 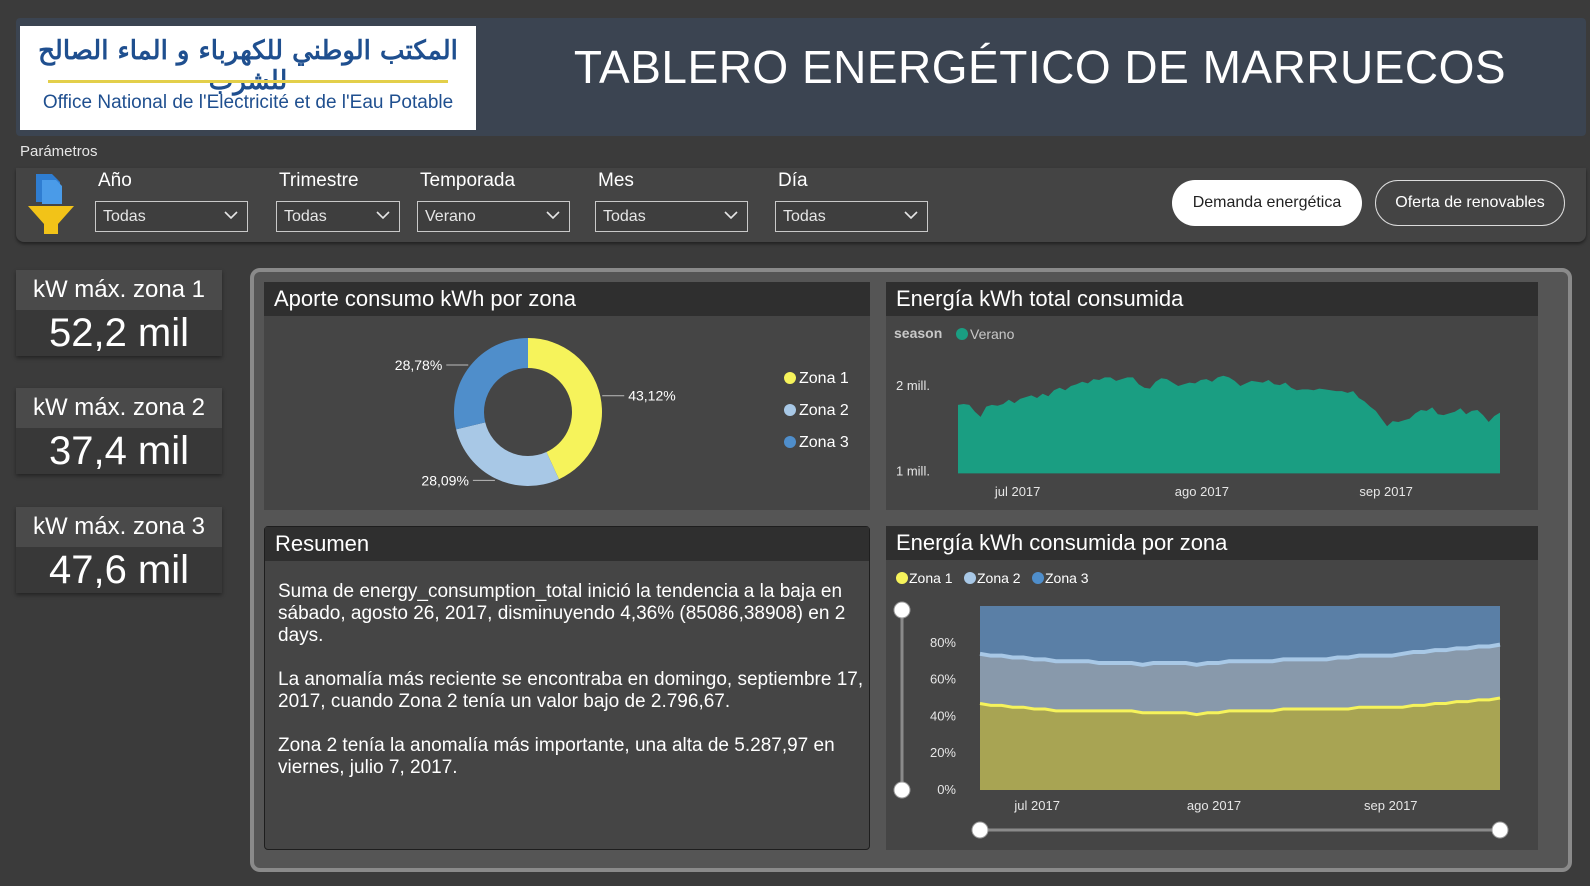 I want to click on y-tick-label: 40%, so click(x=943, y=715).